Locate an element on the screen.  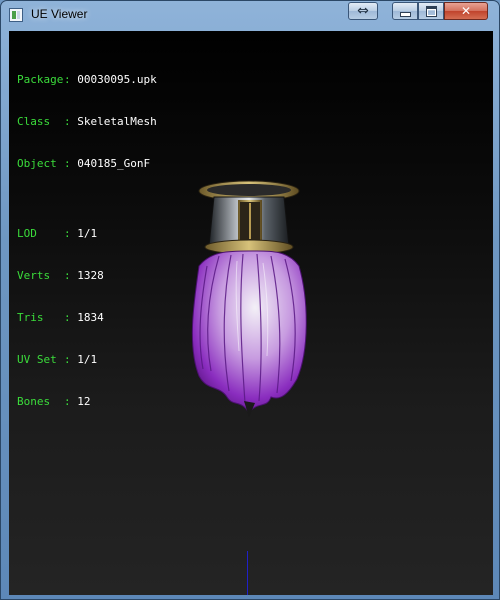
info-label: Package is located at coordinates (40, 79).